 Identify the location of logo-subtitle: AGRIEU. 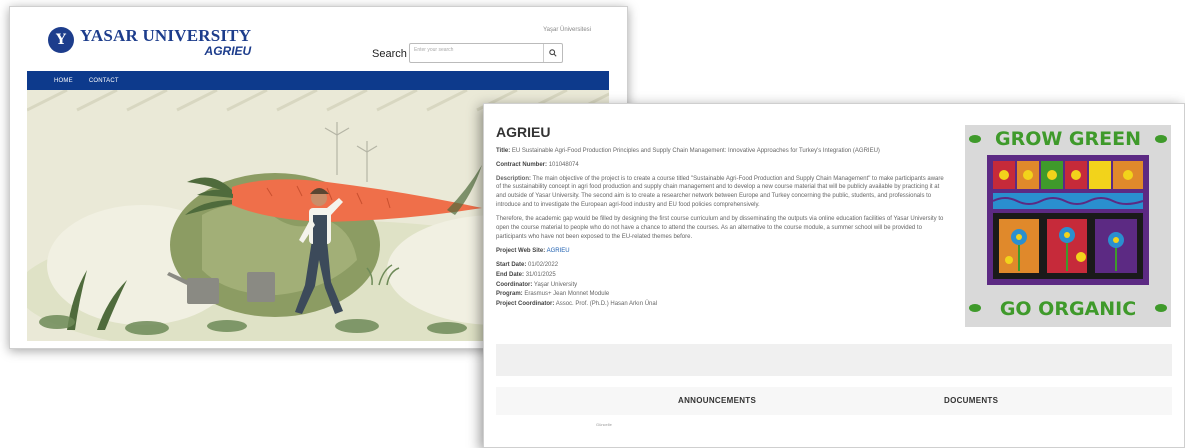
(228, 51).